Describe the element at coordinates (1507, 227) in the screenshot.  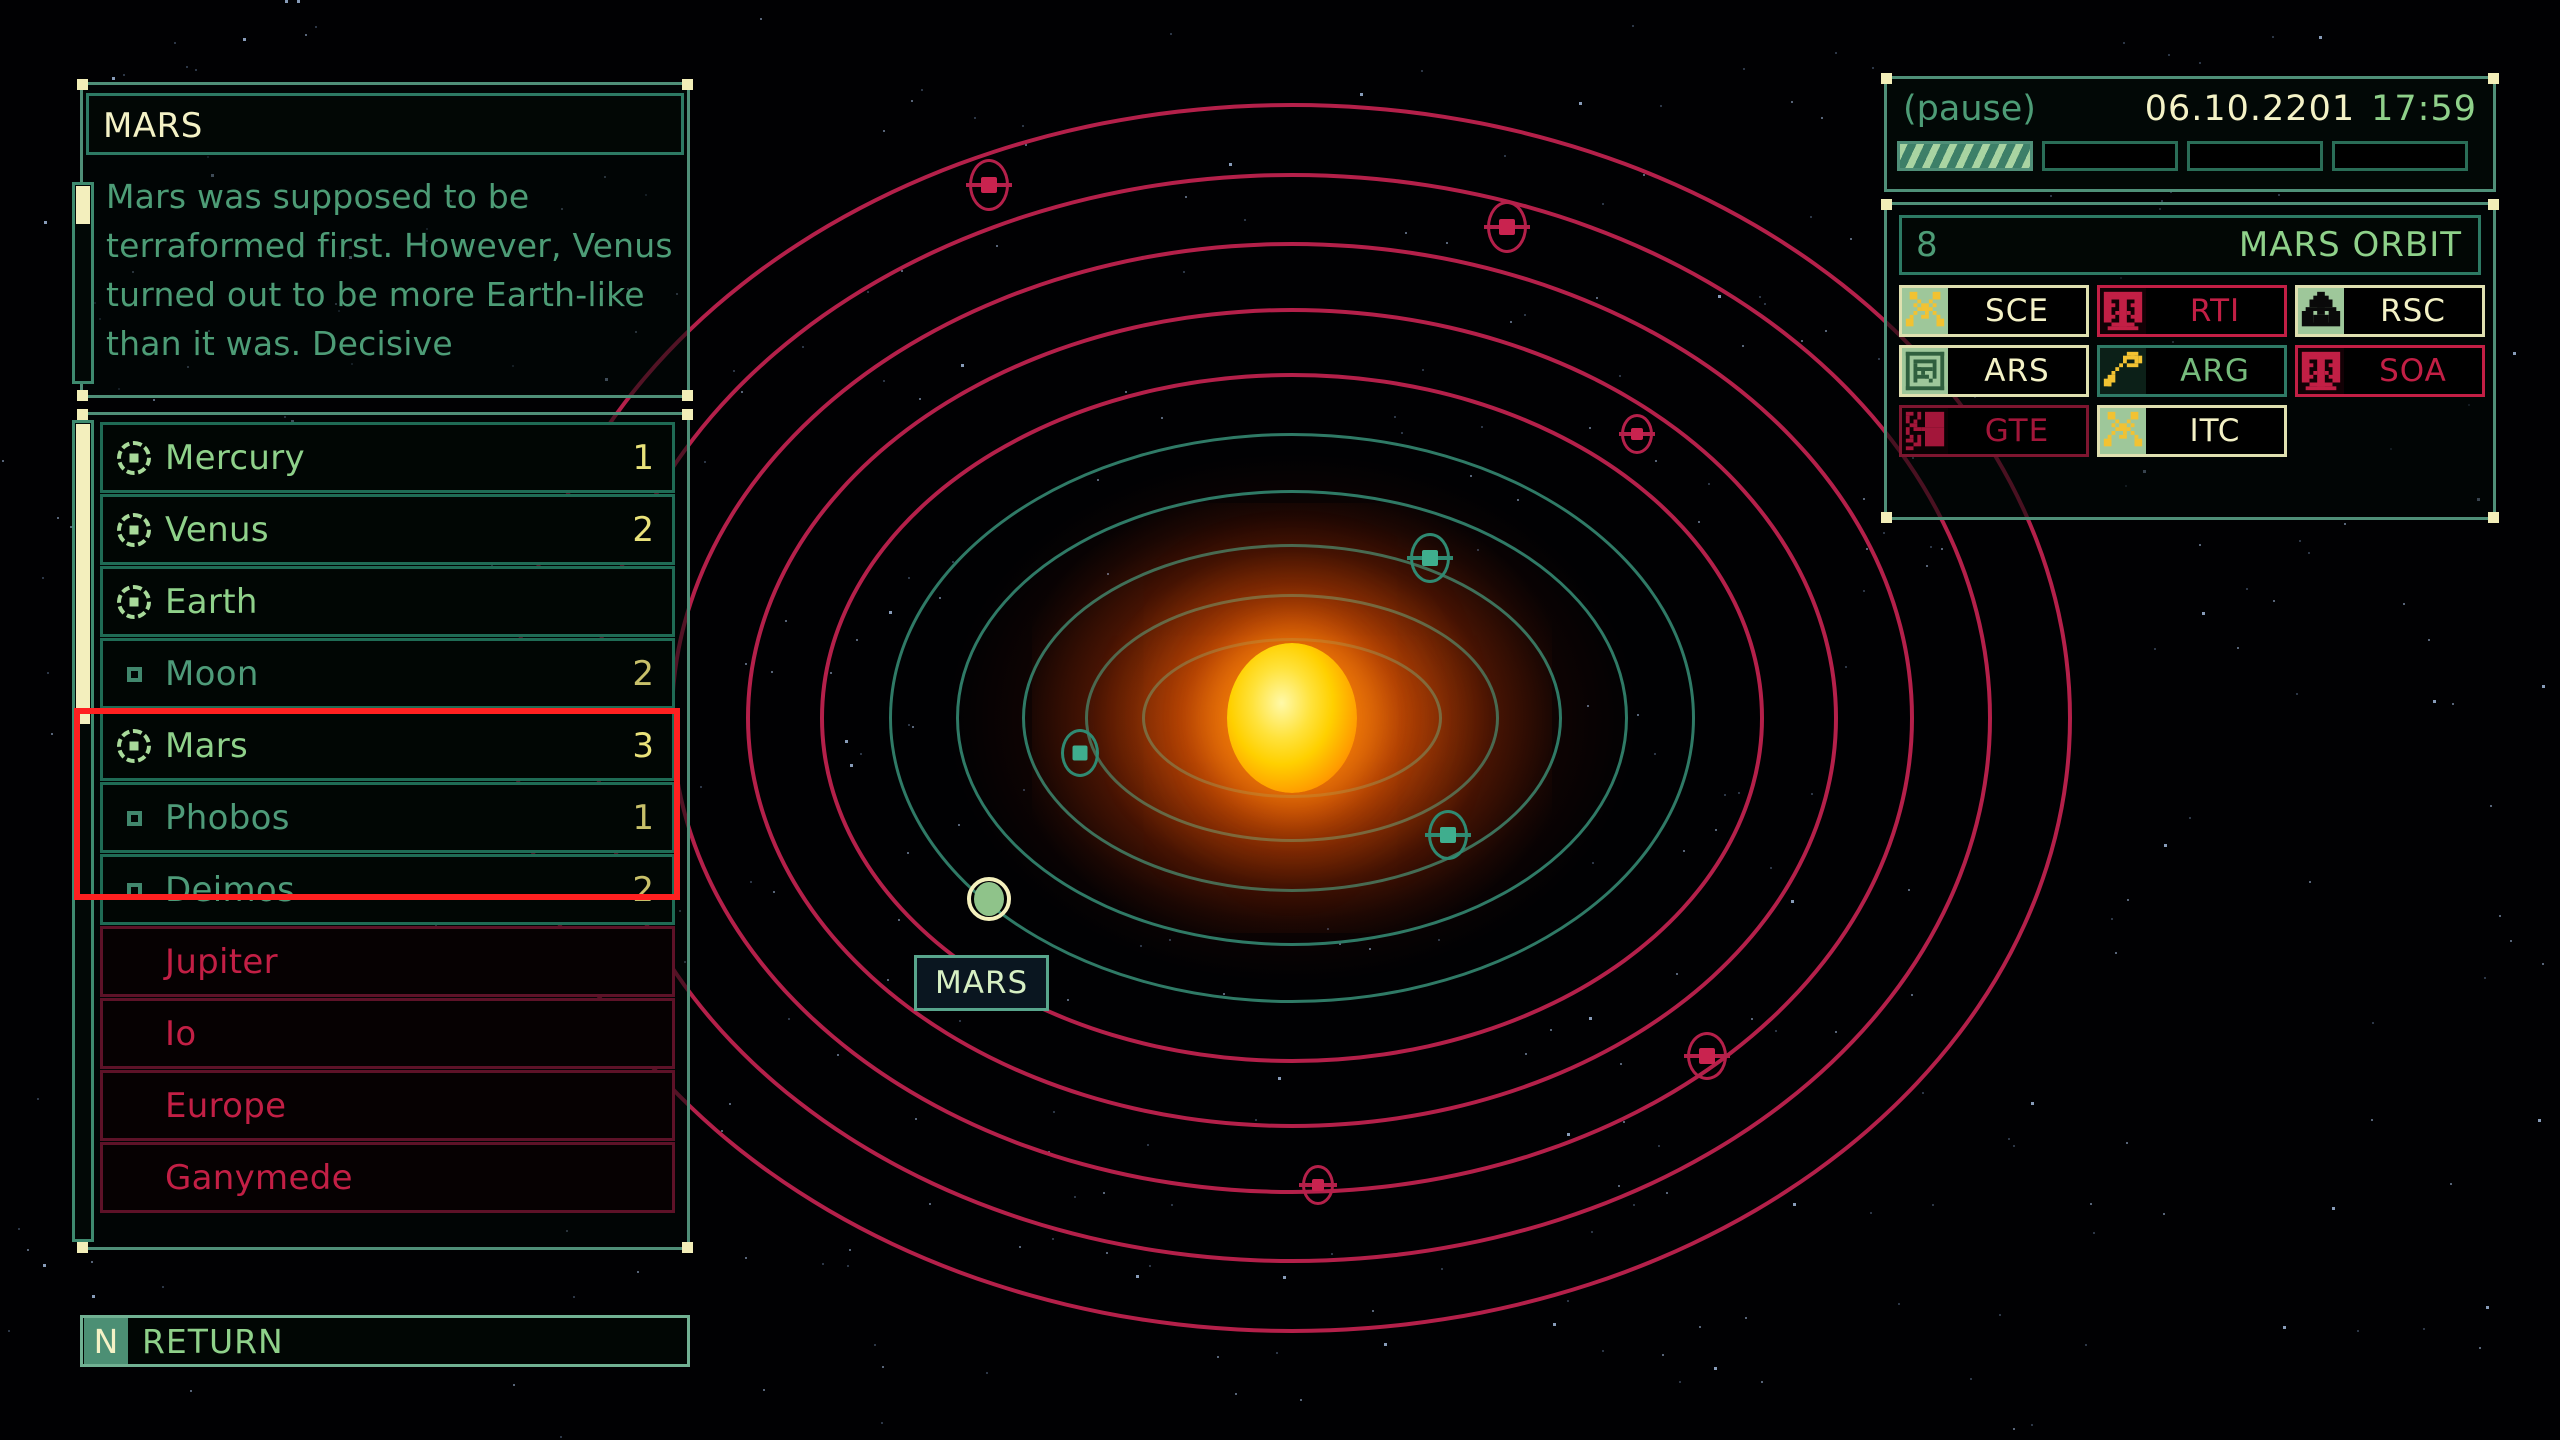
I see `planet-marker-outer-b` at that location.